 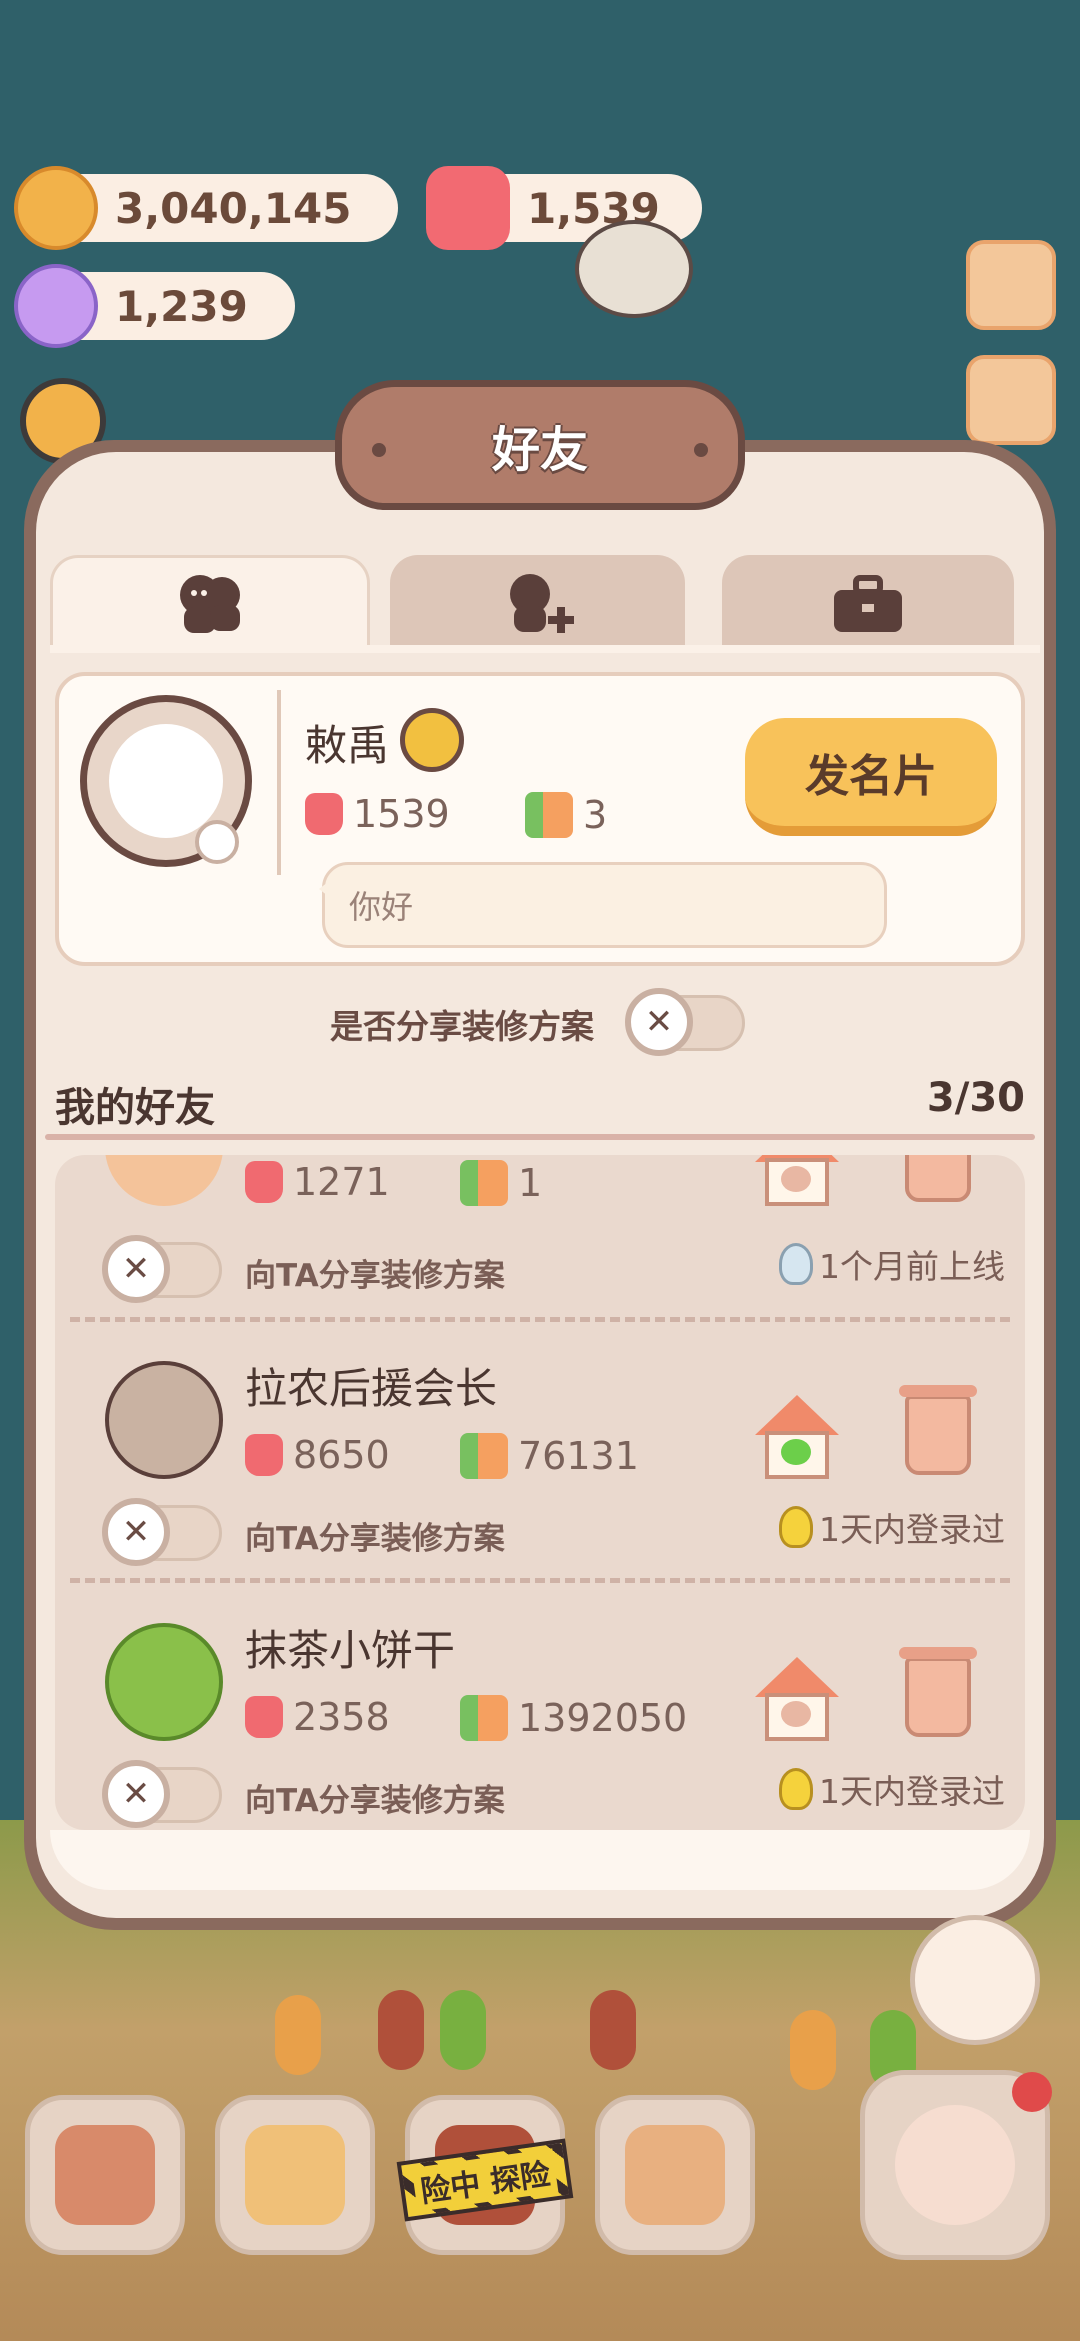 I want to click on refresh-avatar-icon, so click(x=217, y=842).